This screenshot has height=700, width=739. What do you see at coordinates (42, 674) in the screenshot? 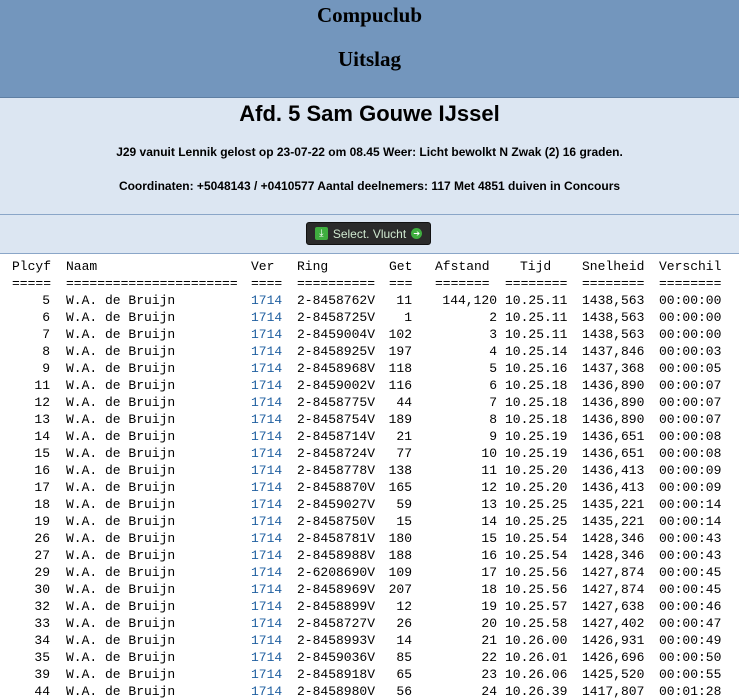
I see `cell-plcyf: 39` at bounding box center [42, 674].